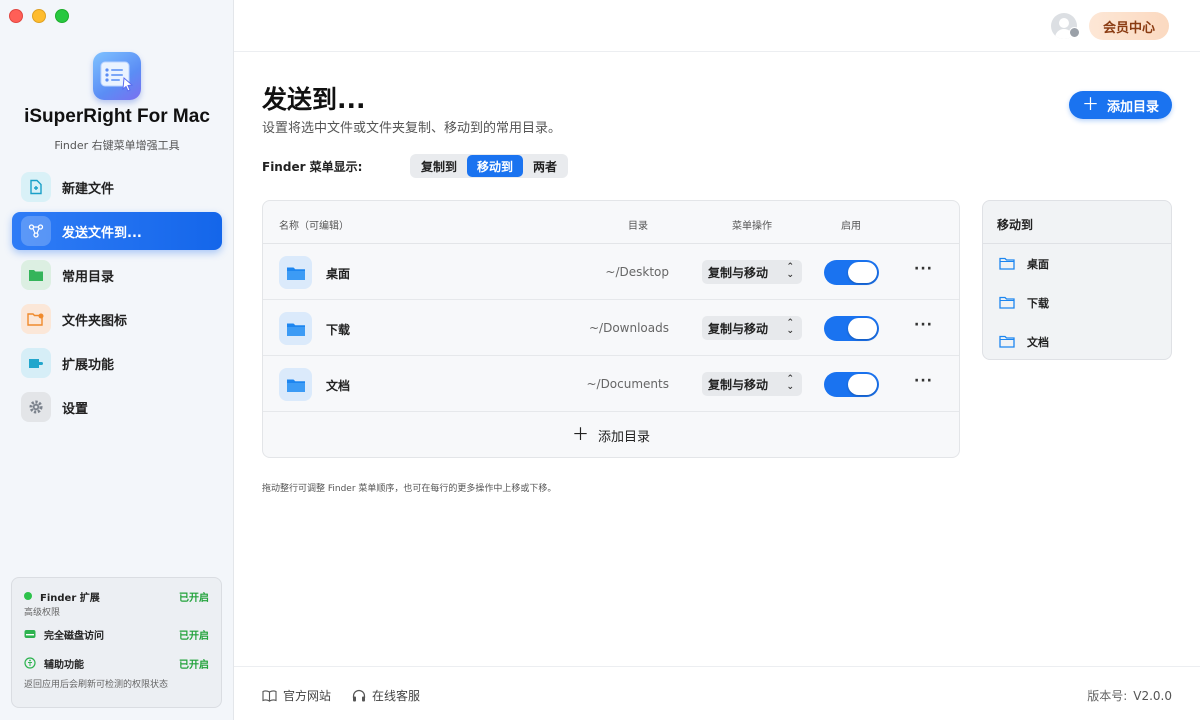 Image resolution: width=1200 pixels, height=720 pixels. I want to click on accessibility-label: 辅助功能, so click(64, 665).